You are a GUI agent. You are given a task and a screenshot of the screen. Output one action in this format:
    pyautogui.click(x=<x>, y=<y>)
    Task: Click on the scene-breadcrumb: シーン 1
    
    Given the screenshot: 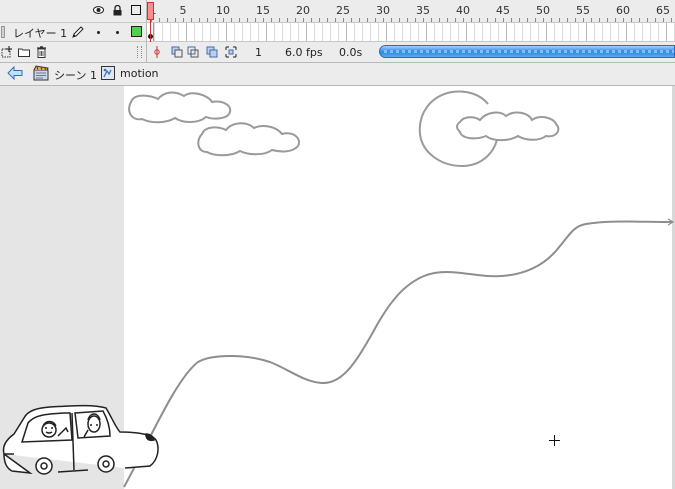 What is the action you would take?
    pyautogui.click(x=75, y=75)
    